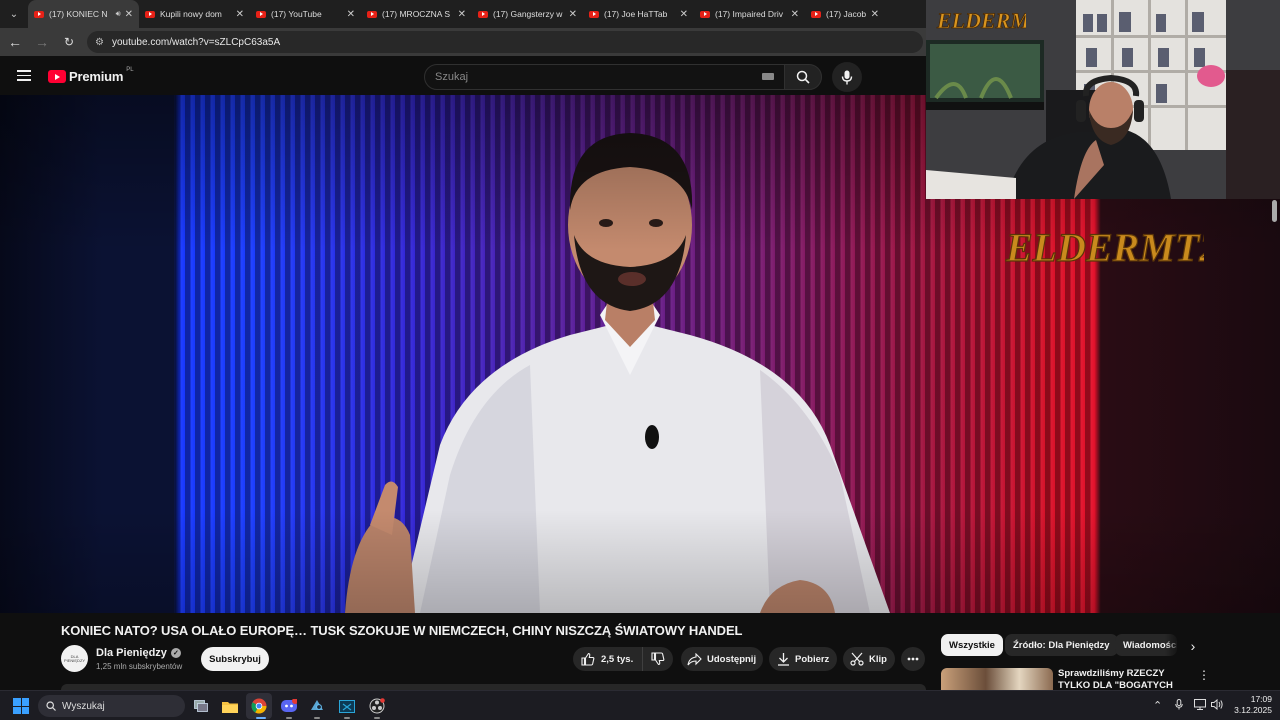  What do you see at coordinates (259, 706) in the screenshot?
I see `chrome-icon` at bounding box center [259, 706].